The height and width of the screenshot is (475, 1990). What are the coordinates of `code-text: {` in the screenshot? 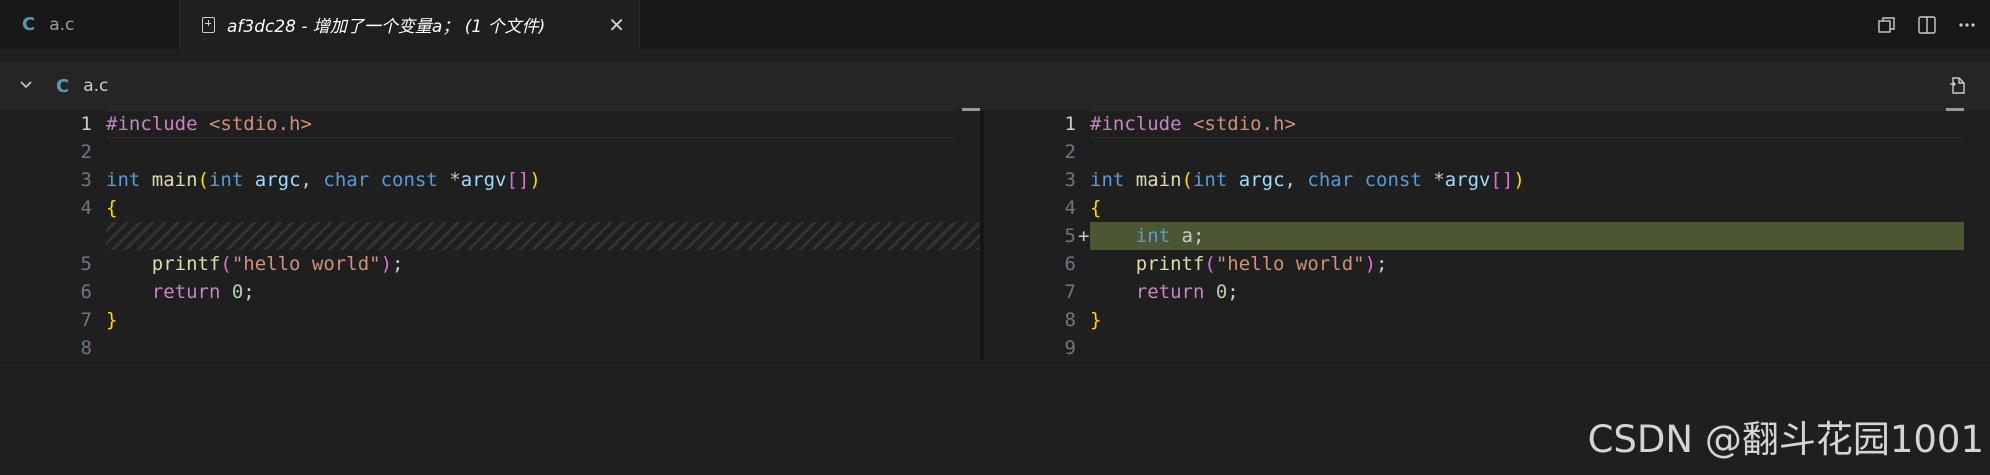 It's located at (1095, 208).